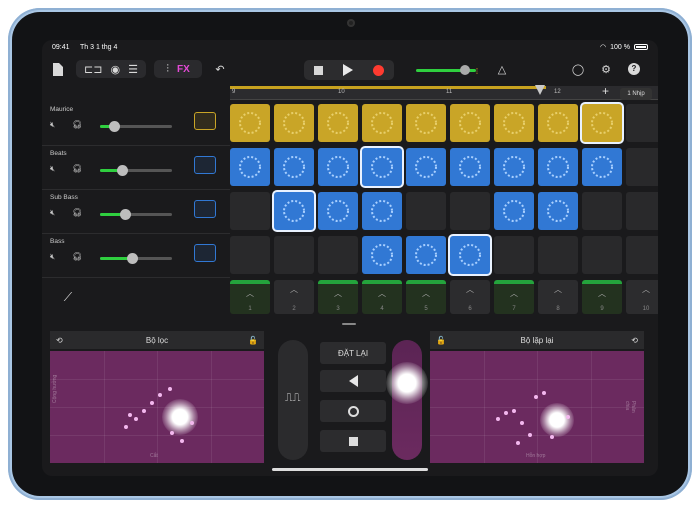 The height and width of the screenshot is (512, 700). I want to click on playhead, so click(540, 90).